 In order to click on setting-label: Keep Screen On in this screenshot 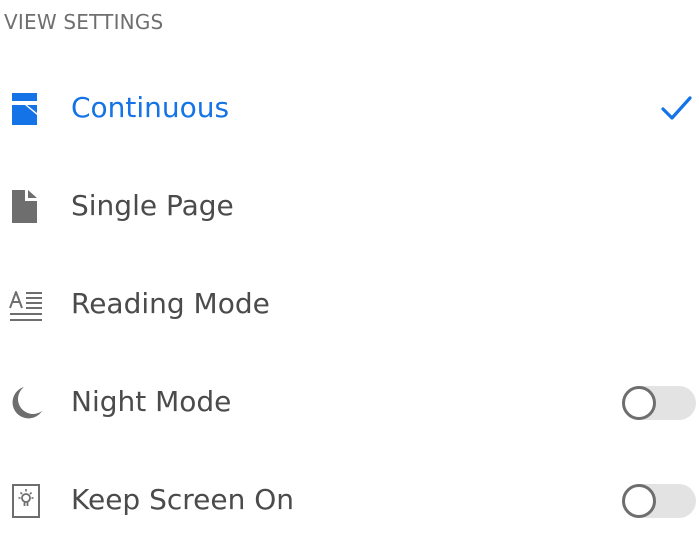, I will do `click(183, 499)`.